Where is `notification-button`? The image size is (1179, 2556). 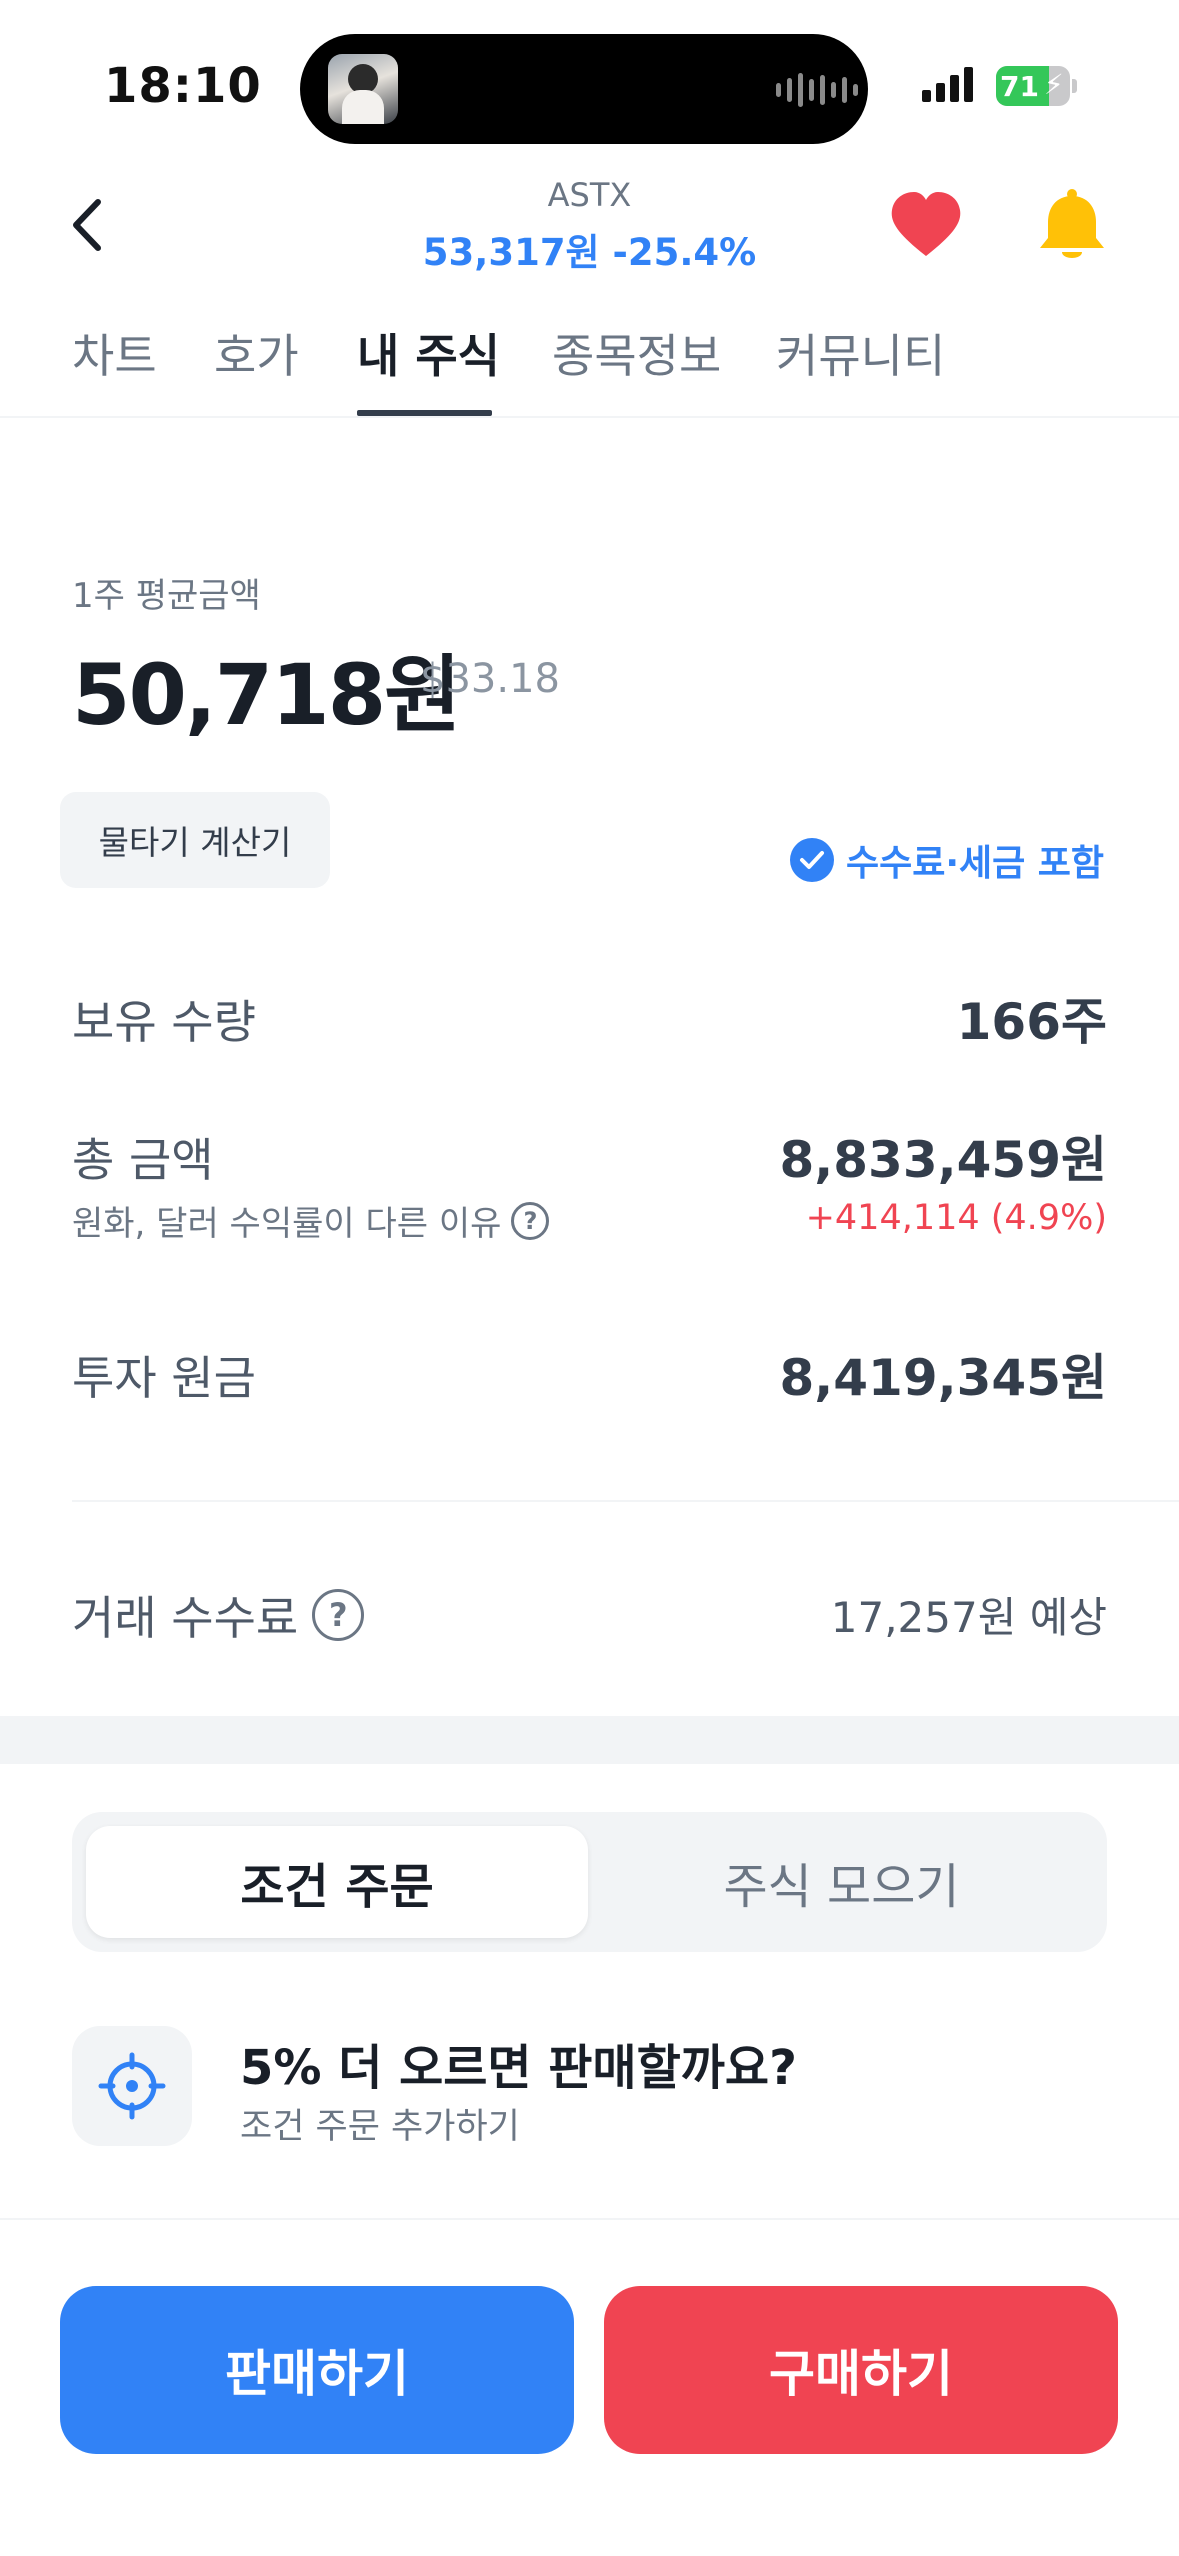 notification-button is located at coordinates (1072, 226).